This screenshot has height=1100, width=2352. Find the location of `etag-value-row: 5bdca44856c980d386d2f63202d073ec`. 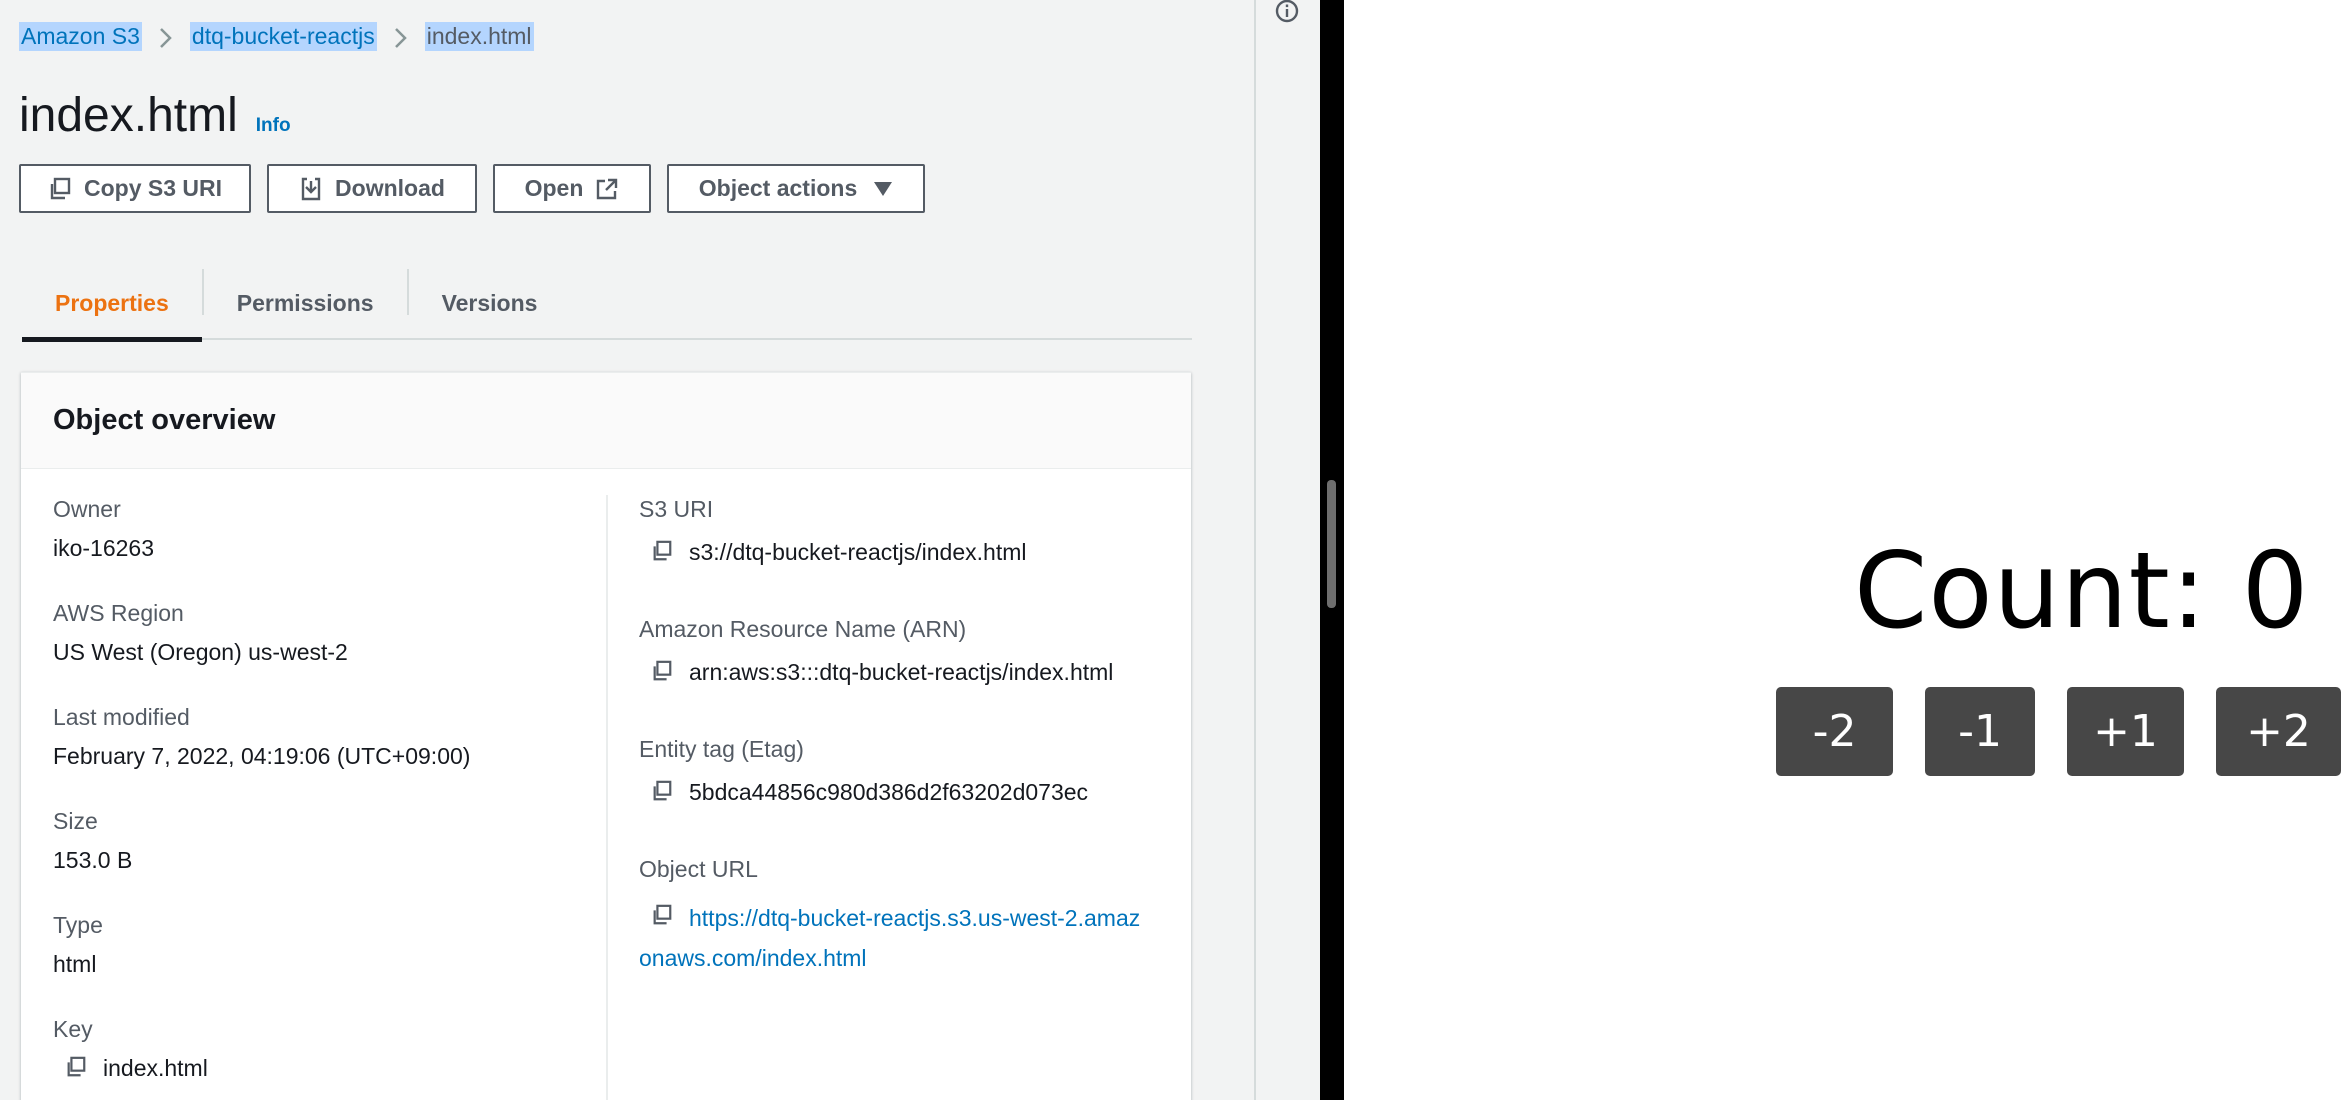

etag-value-row: 5bdca44856c980d386d2f63202d073ec is located at coordinates (863, 793).